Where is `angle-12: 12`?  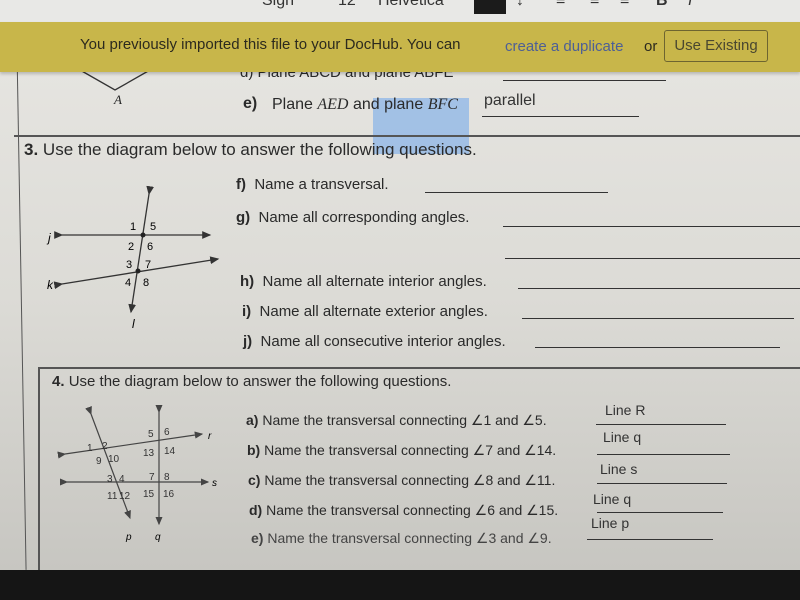
angle-12: 12 is located at coordinates (125, 496).